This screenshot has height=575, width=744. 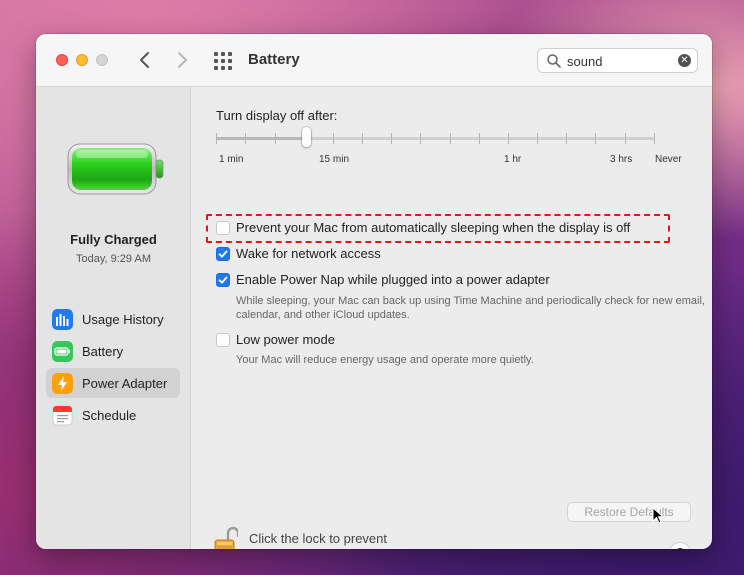 I want to click on back-button, so click(x=145, y=60).